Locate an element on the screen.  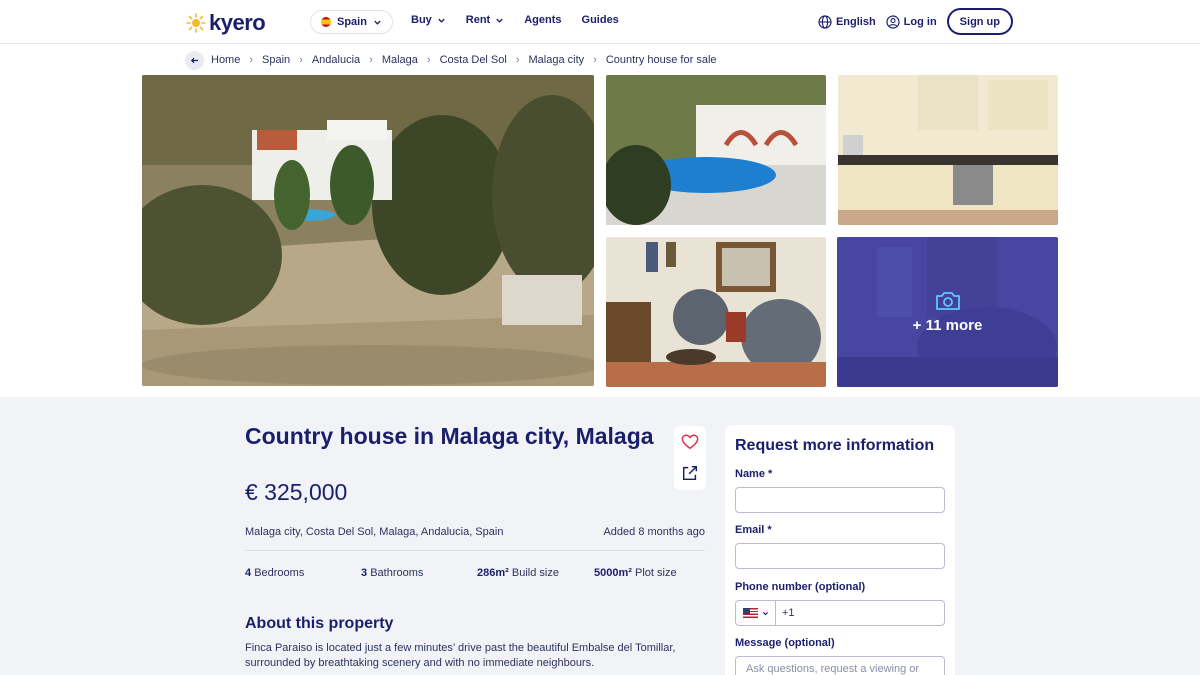
listing-title: Country house in Malaga city, Malaga is located at coordinates (449, 436).